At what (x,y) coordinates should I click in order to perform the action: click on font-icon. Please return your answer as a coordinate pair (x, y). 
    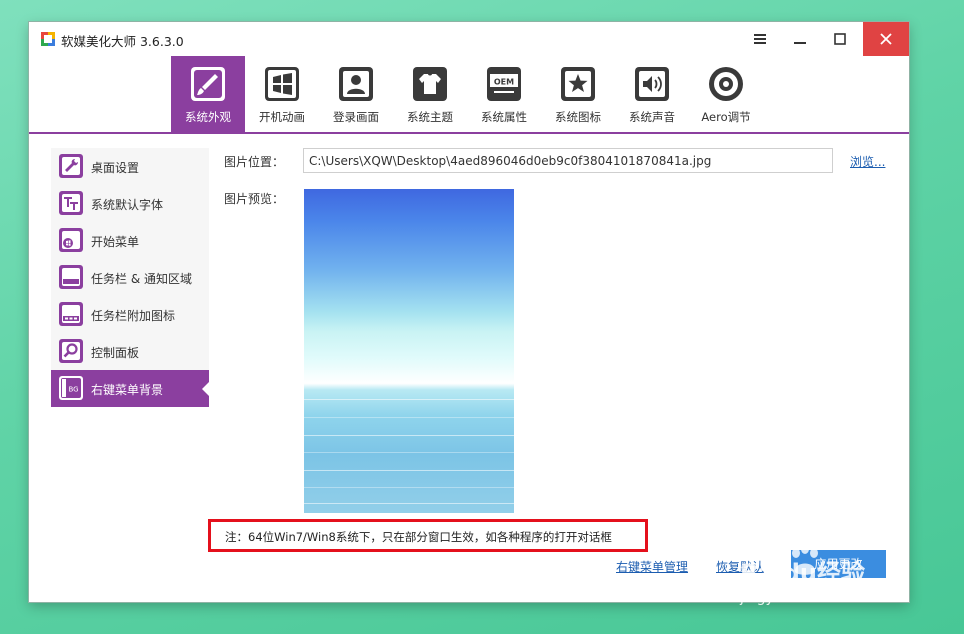
    Looking at the image, I should click on (71, 203).